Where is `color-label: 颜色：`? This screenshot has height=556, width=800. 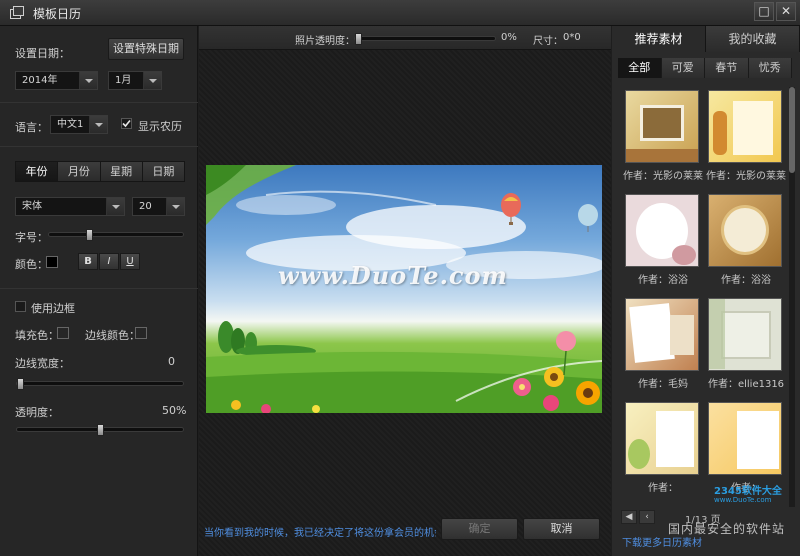 color-label: 颜色： is located at coordinates (31, 264).